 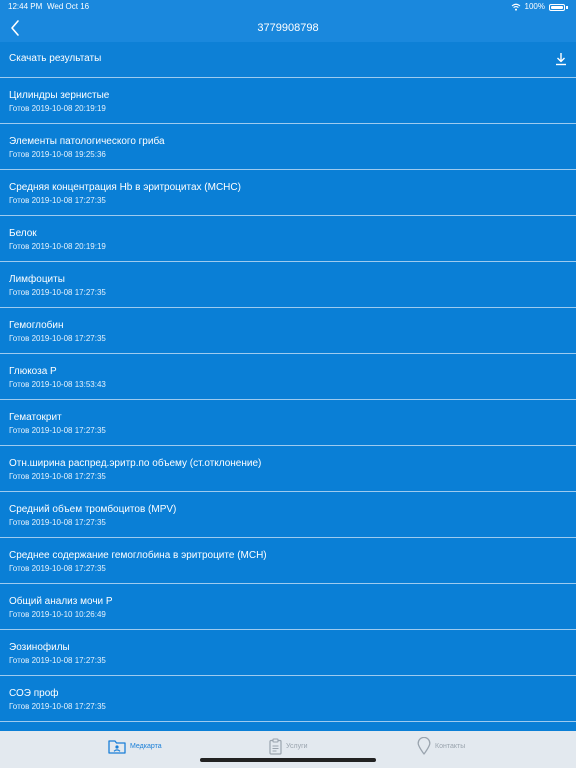 I want to click on tab-services: Услуги, so click(x=288, y=746).